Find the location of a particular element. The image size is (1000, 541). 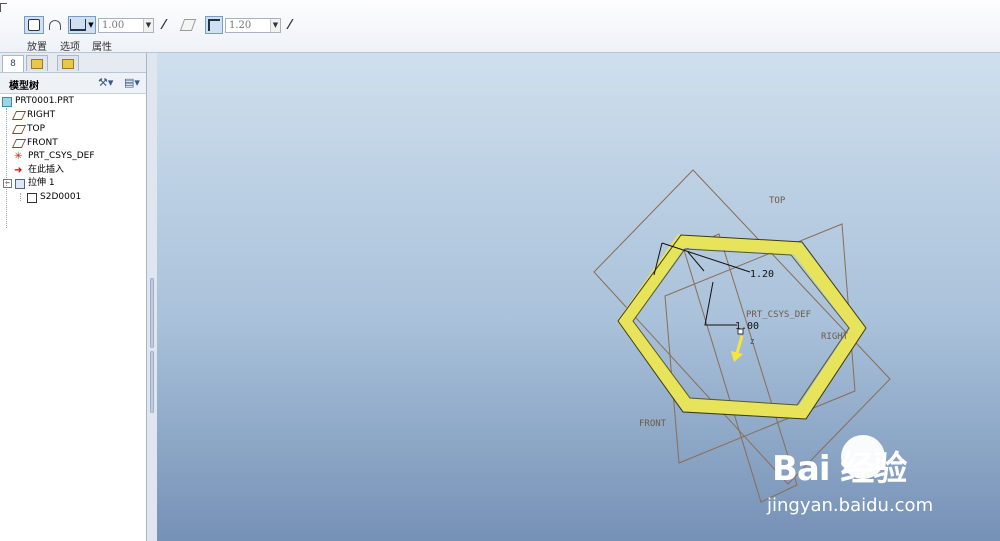

thicken-icon is located at coordinates (214, 25).